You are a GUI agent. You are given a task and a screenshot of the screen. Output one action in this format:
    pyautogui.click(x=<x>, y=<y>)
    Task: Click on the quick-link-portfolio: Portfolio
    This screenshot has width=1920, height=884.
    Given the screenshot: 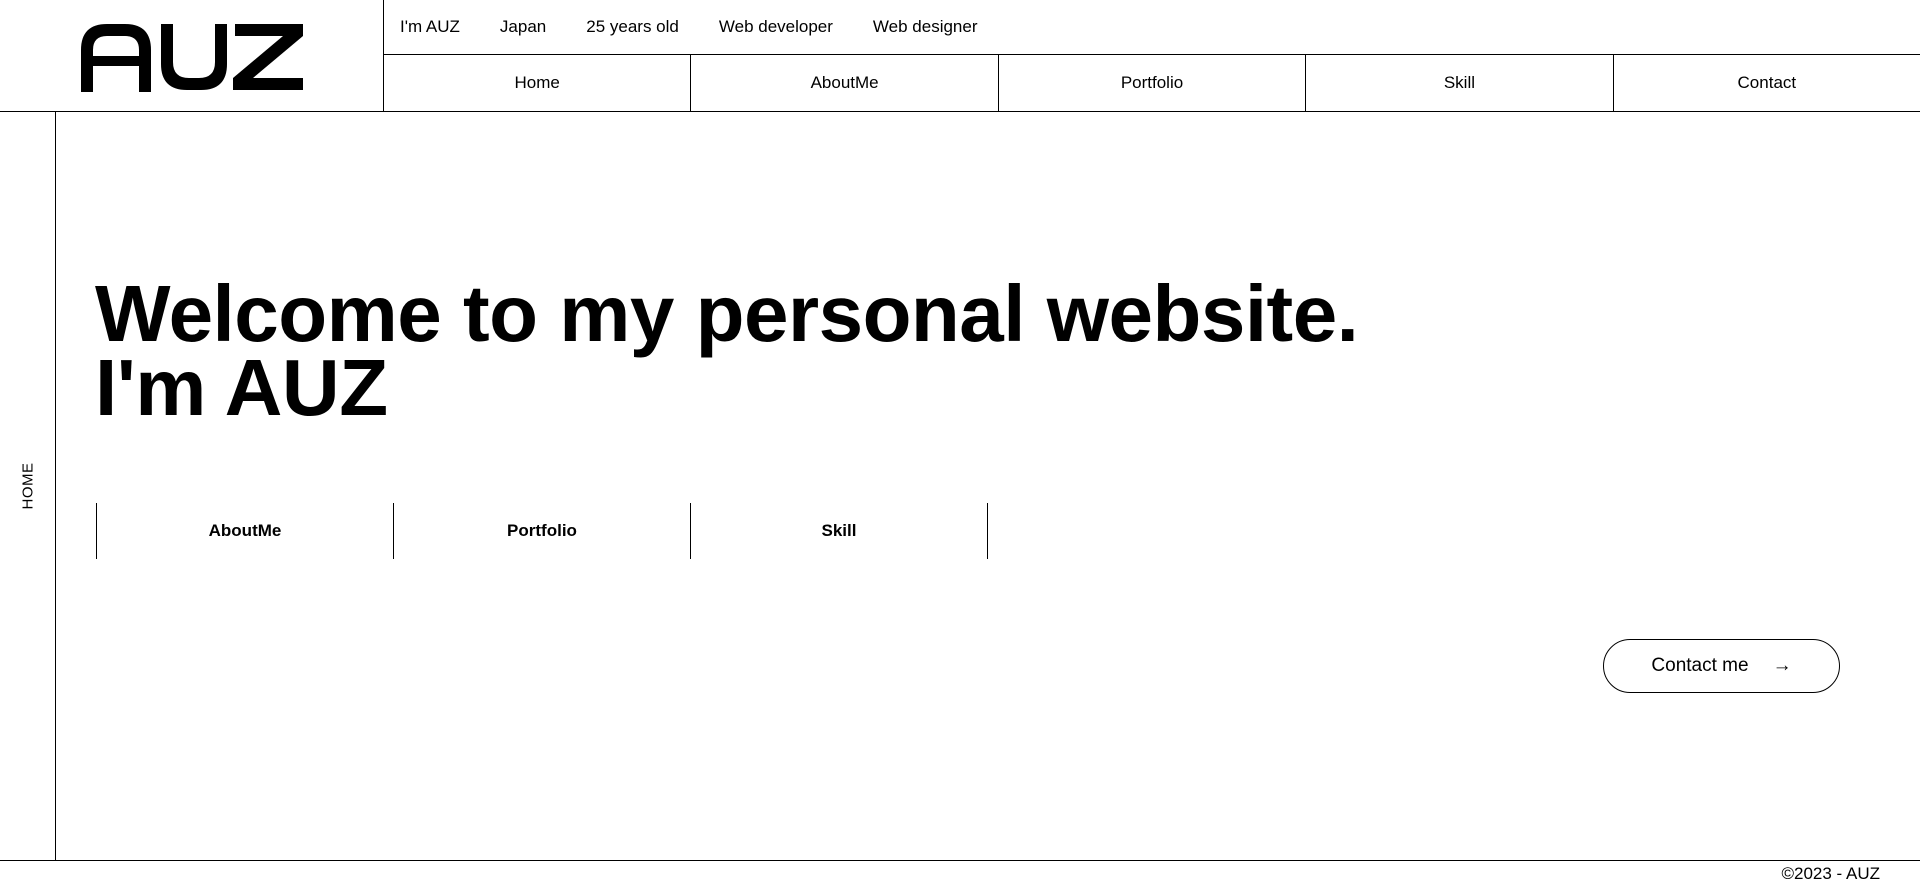 What is the action you would take?
    pyautogui.click(x=542, y=531)
    